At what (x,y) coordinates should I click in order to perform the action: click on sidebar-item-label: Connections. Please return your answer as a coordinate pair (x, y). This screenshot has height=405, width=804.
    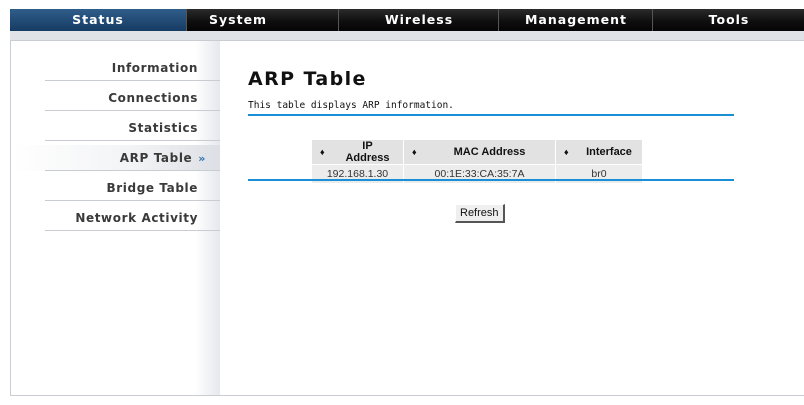
    Looking at the image, I should click on (153, 98).